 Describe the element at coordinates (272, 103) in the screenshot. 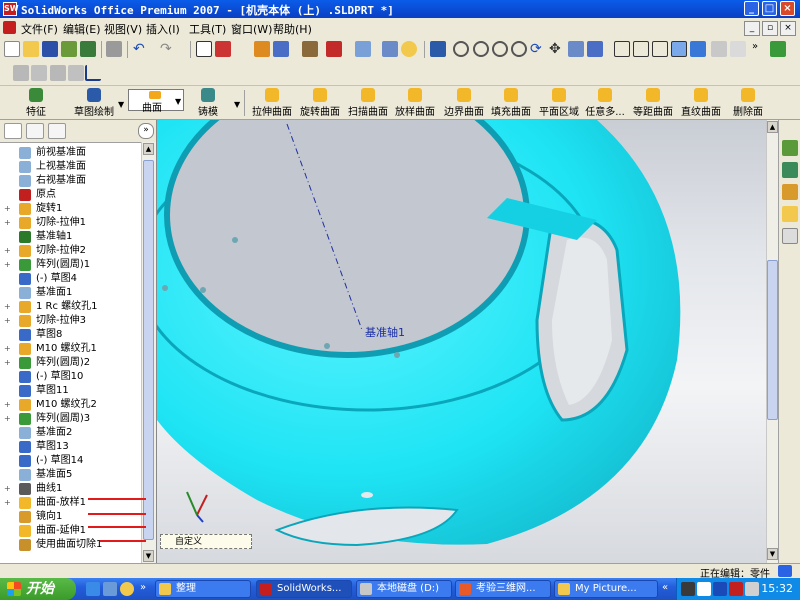

I see `cmd-extruded-surface: 拉伸曲面` at that location.